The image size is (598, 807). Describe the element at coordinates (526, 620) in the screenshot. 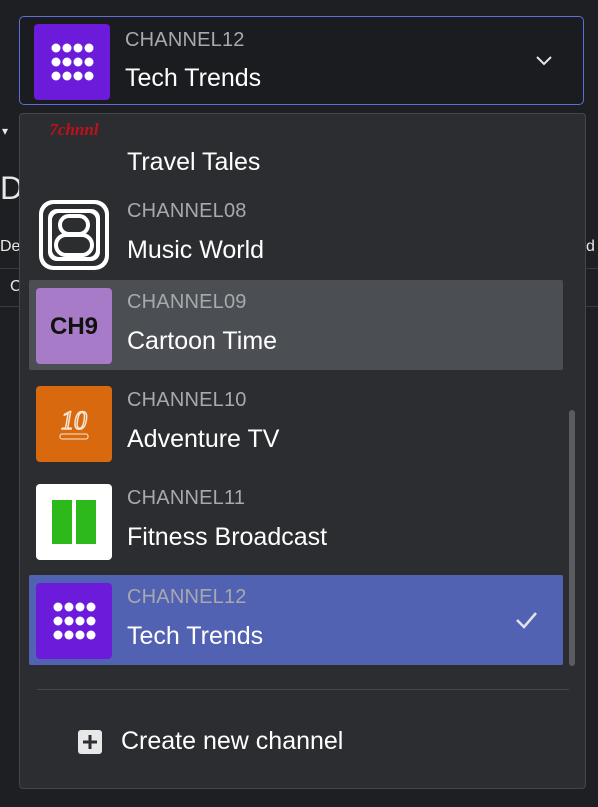

I see `checkmark-icon` at that location.